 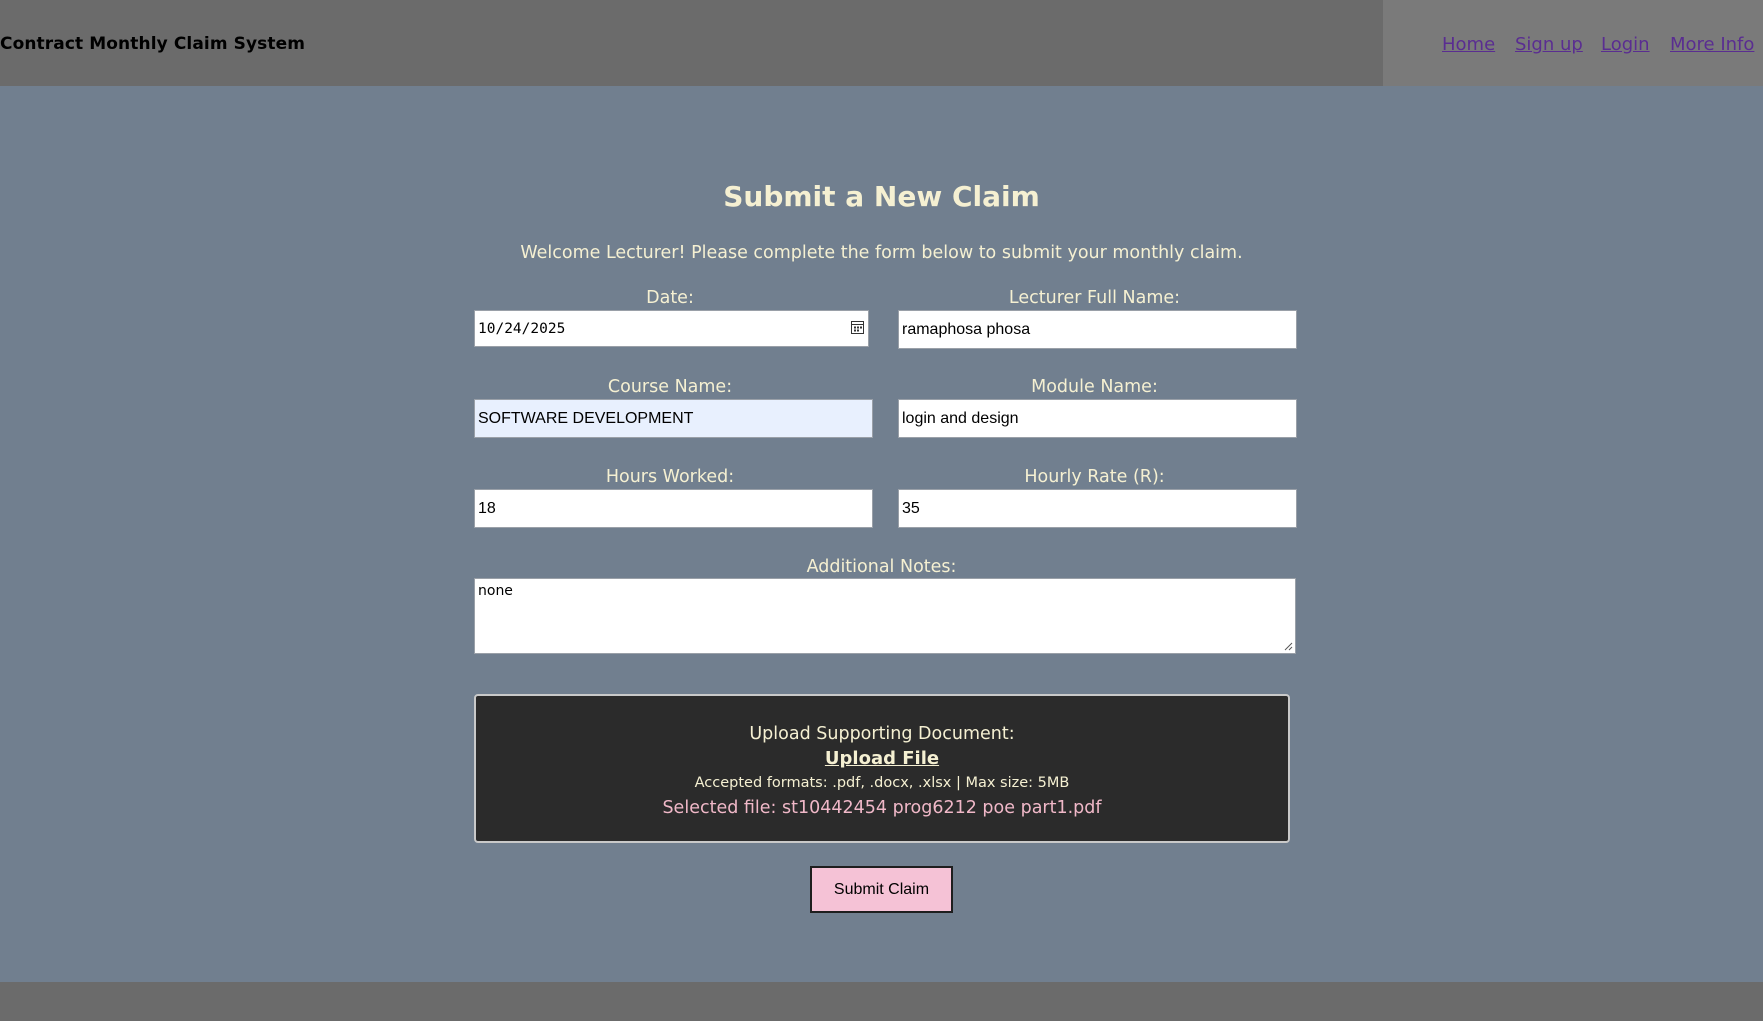 What do you see at coordinates (1288, 646) in the screenshot?
I see `resize-handle-icon` at bounding box center [1288, 646].